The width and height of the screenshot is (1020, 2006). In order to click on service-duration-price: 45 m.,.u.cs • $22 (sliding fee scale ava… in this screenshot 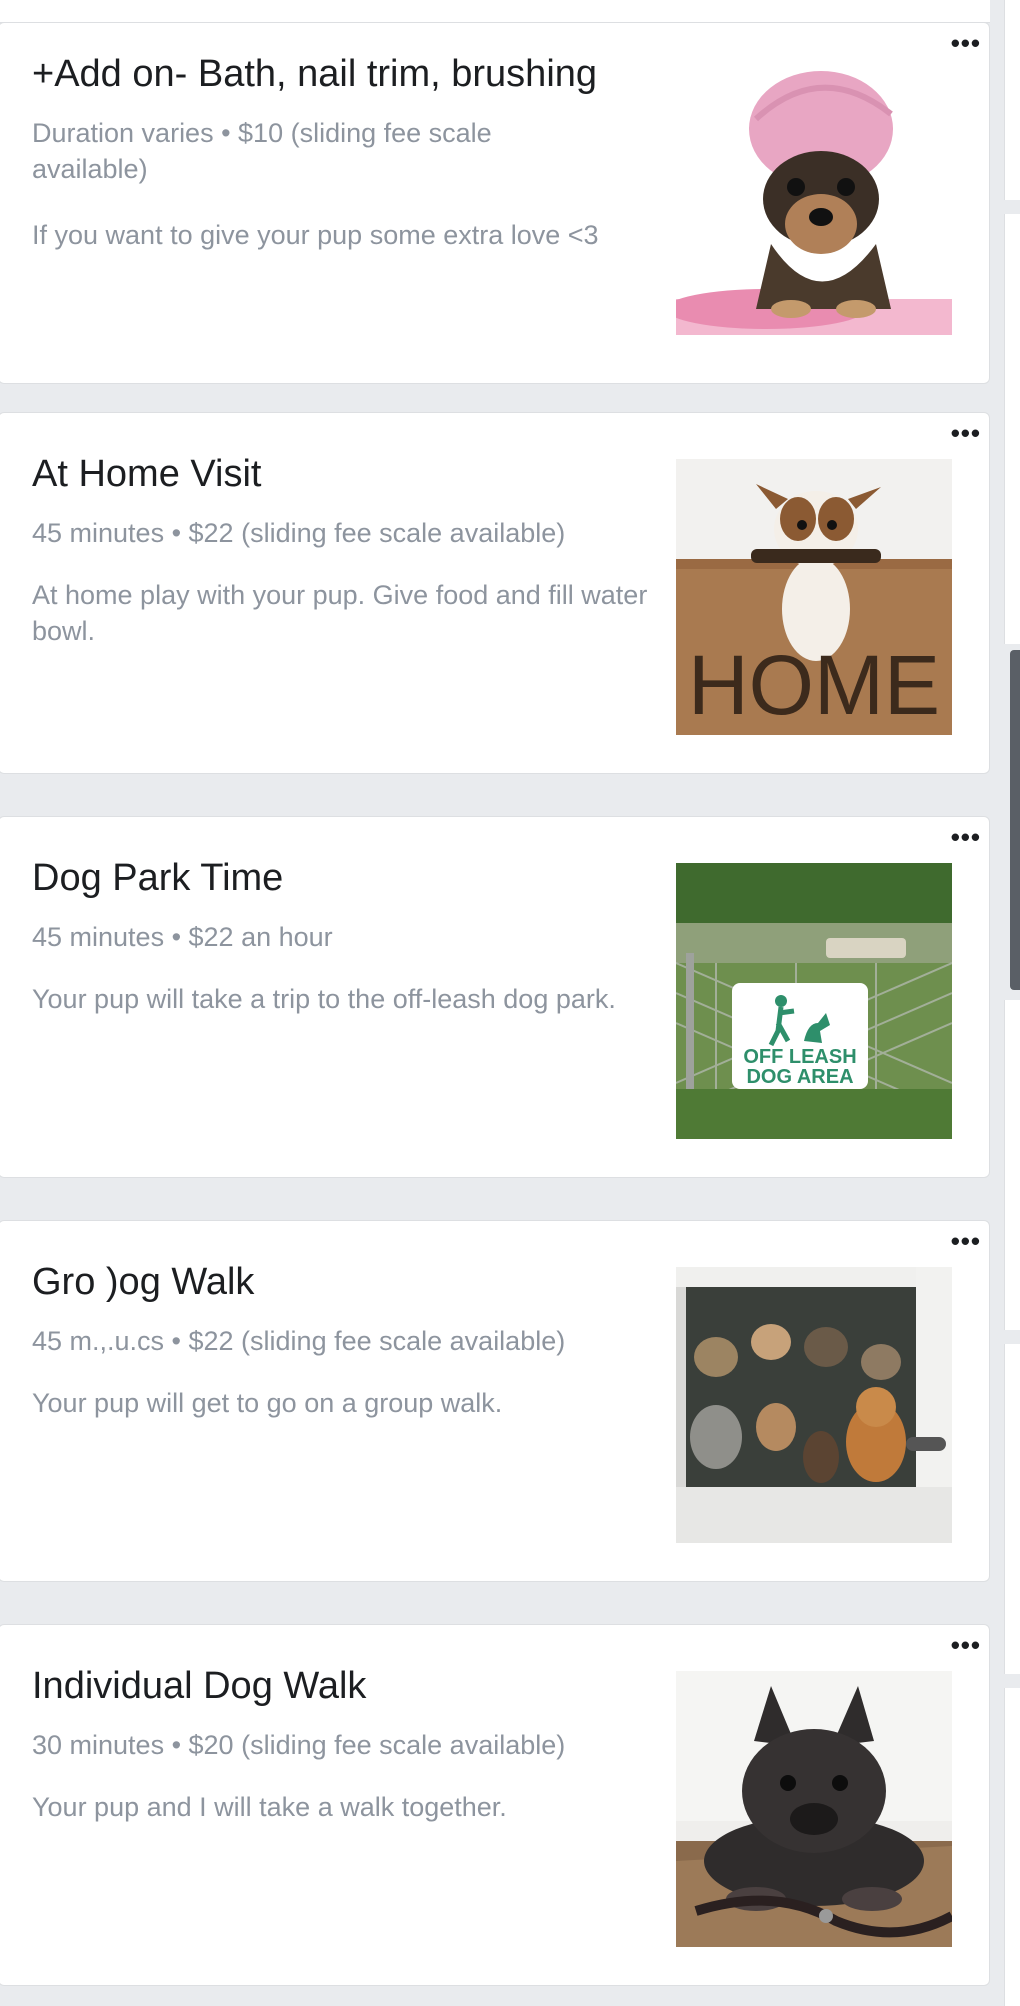, I will do `click(299, 1341)`.